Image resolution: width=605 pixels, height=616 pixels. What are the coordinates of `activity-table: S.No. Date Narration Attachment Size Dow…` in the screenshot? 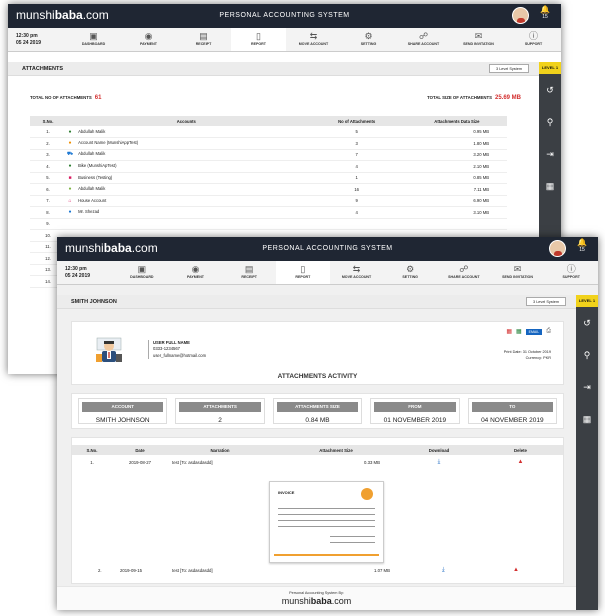 It's located at (317, 457).